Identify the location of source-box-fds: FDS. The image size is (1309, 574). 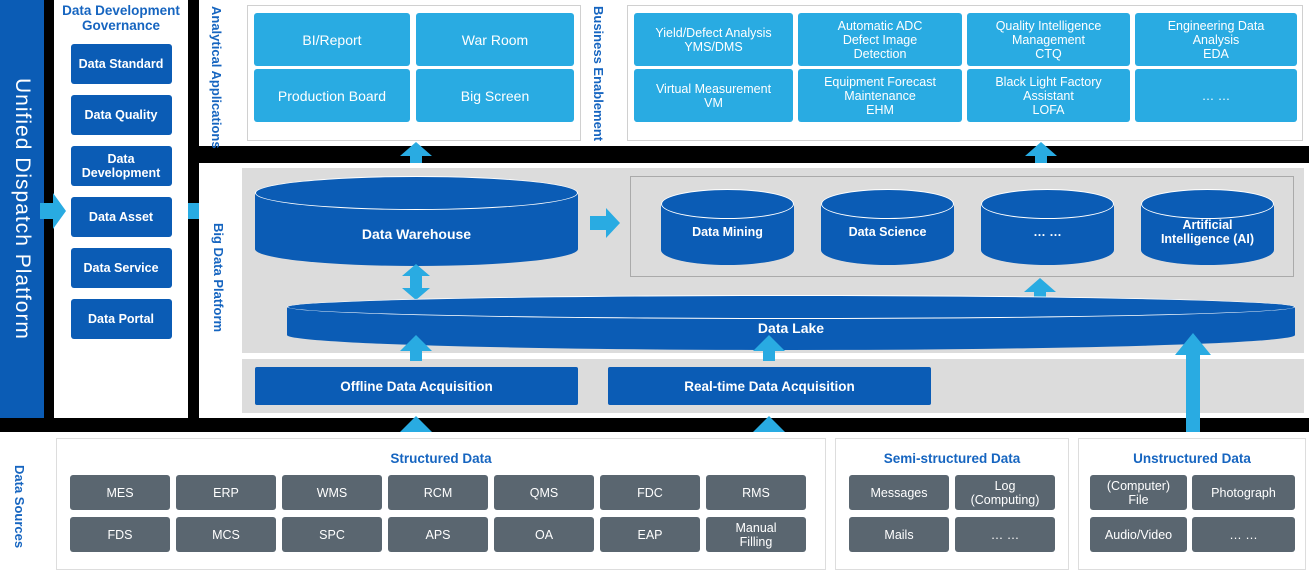
(120, 534).